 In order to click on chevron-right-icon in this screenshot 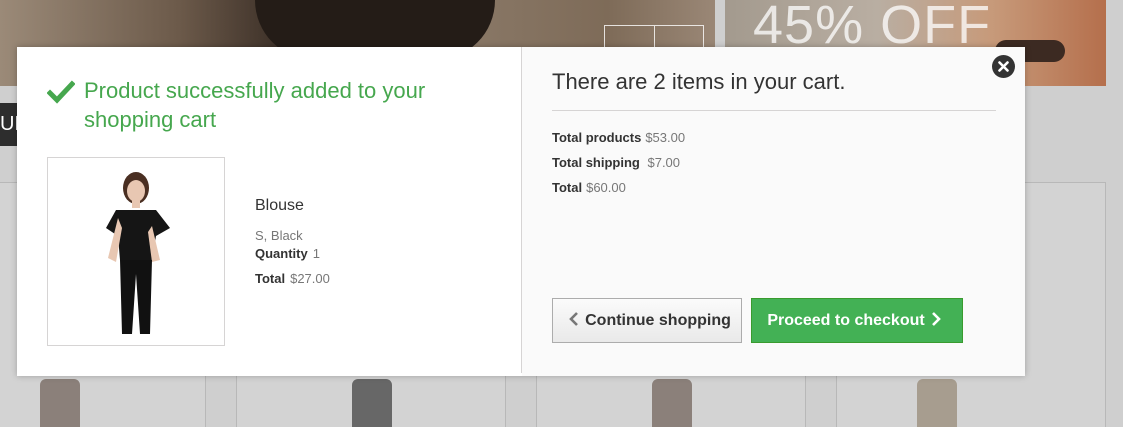, I will do `click(936, 320)`.